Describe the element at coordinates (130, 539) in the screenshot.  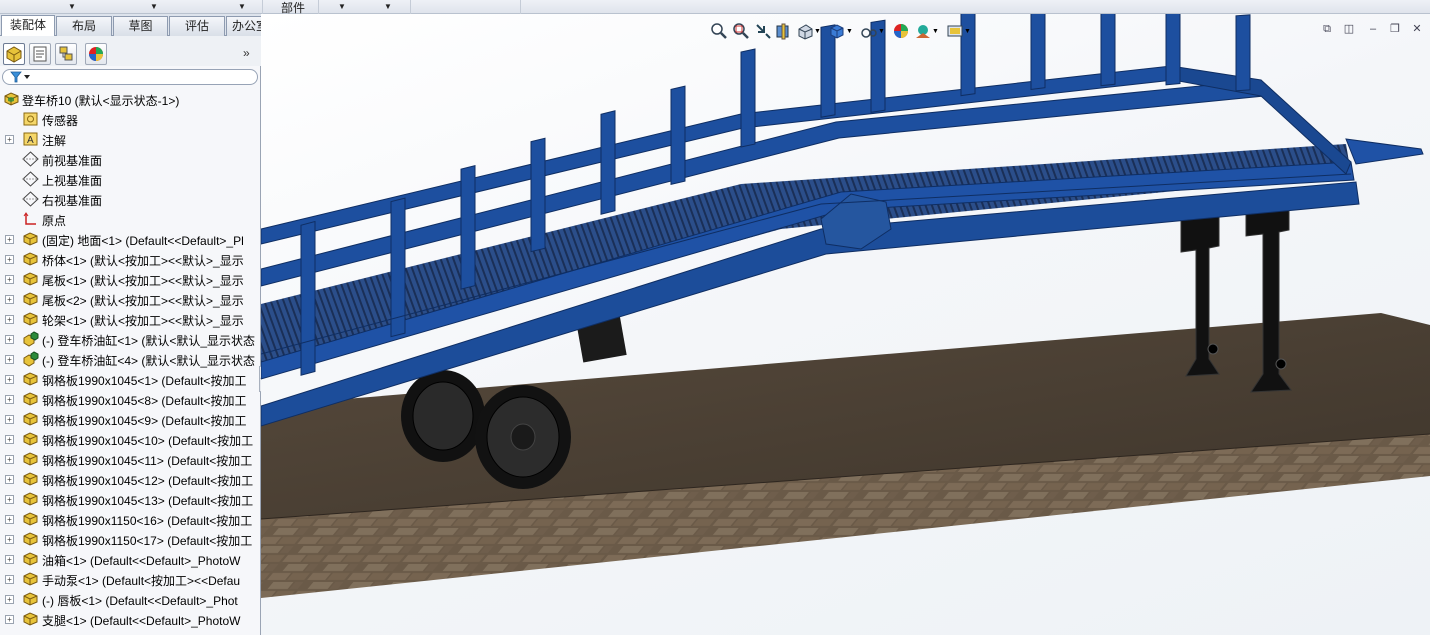
I see `tree-item: + 钢格板1990x1150<17> (Default<按加工` at that location.